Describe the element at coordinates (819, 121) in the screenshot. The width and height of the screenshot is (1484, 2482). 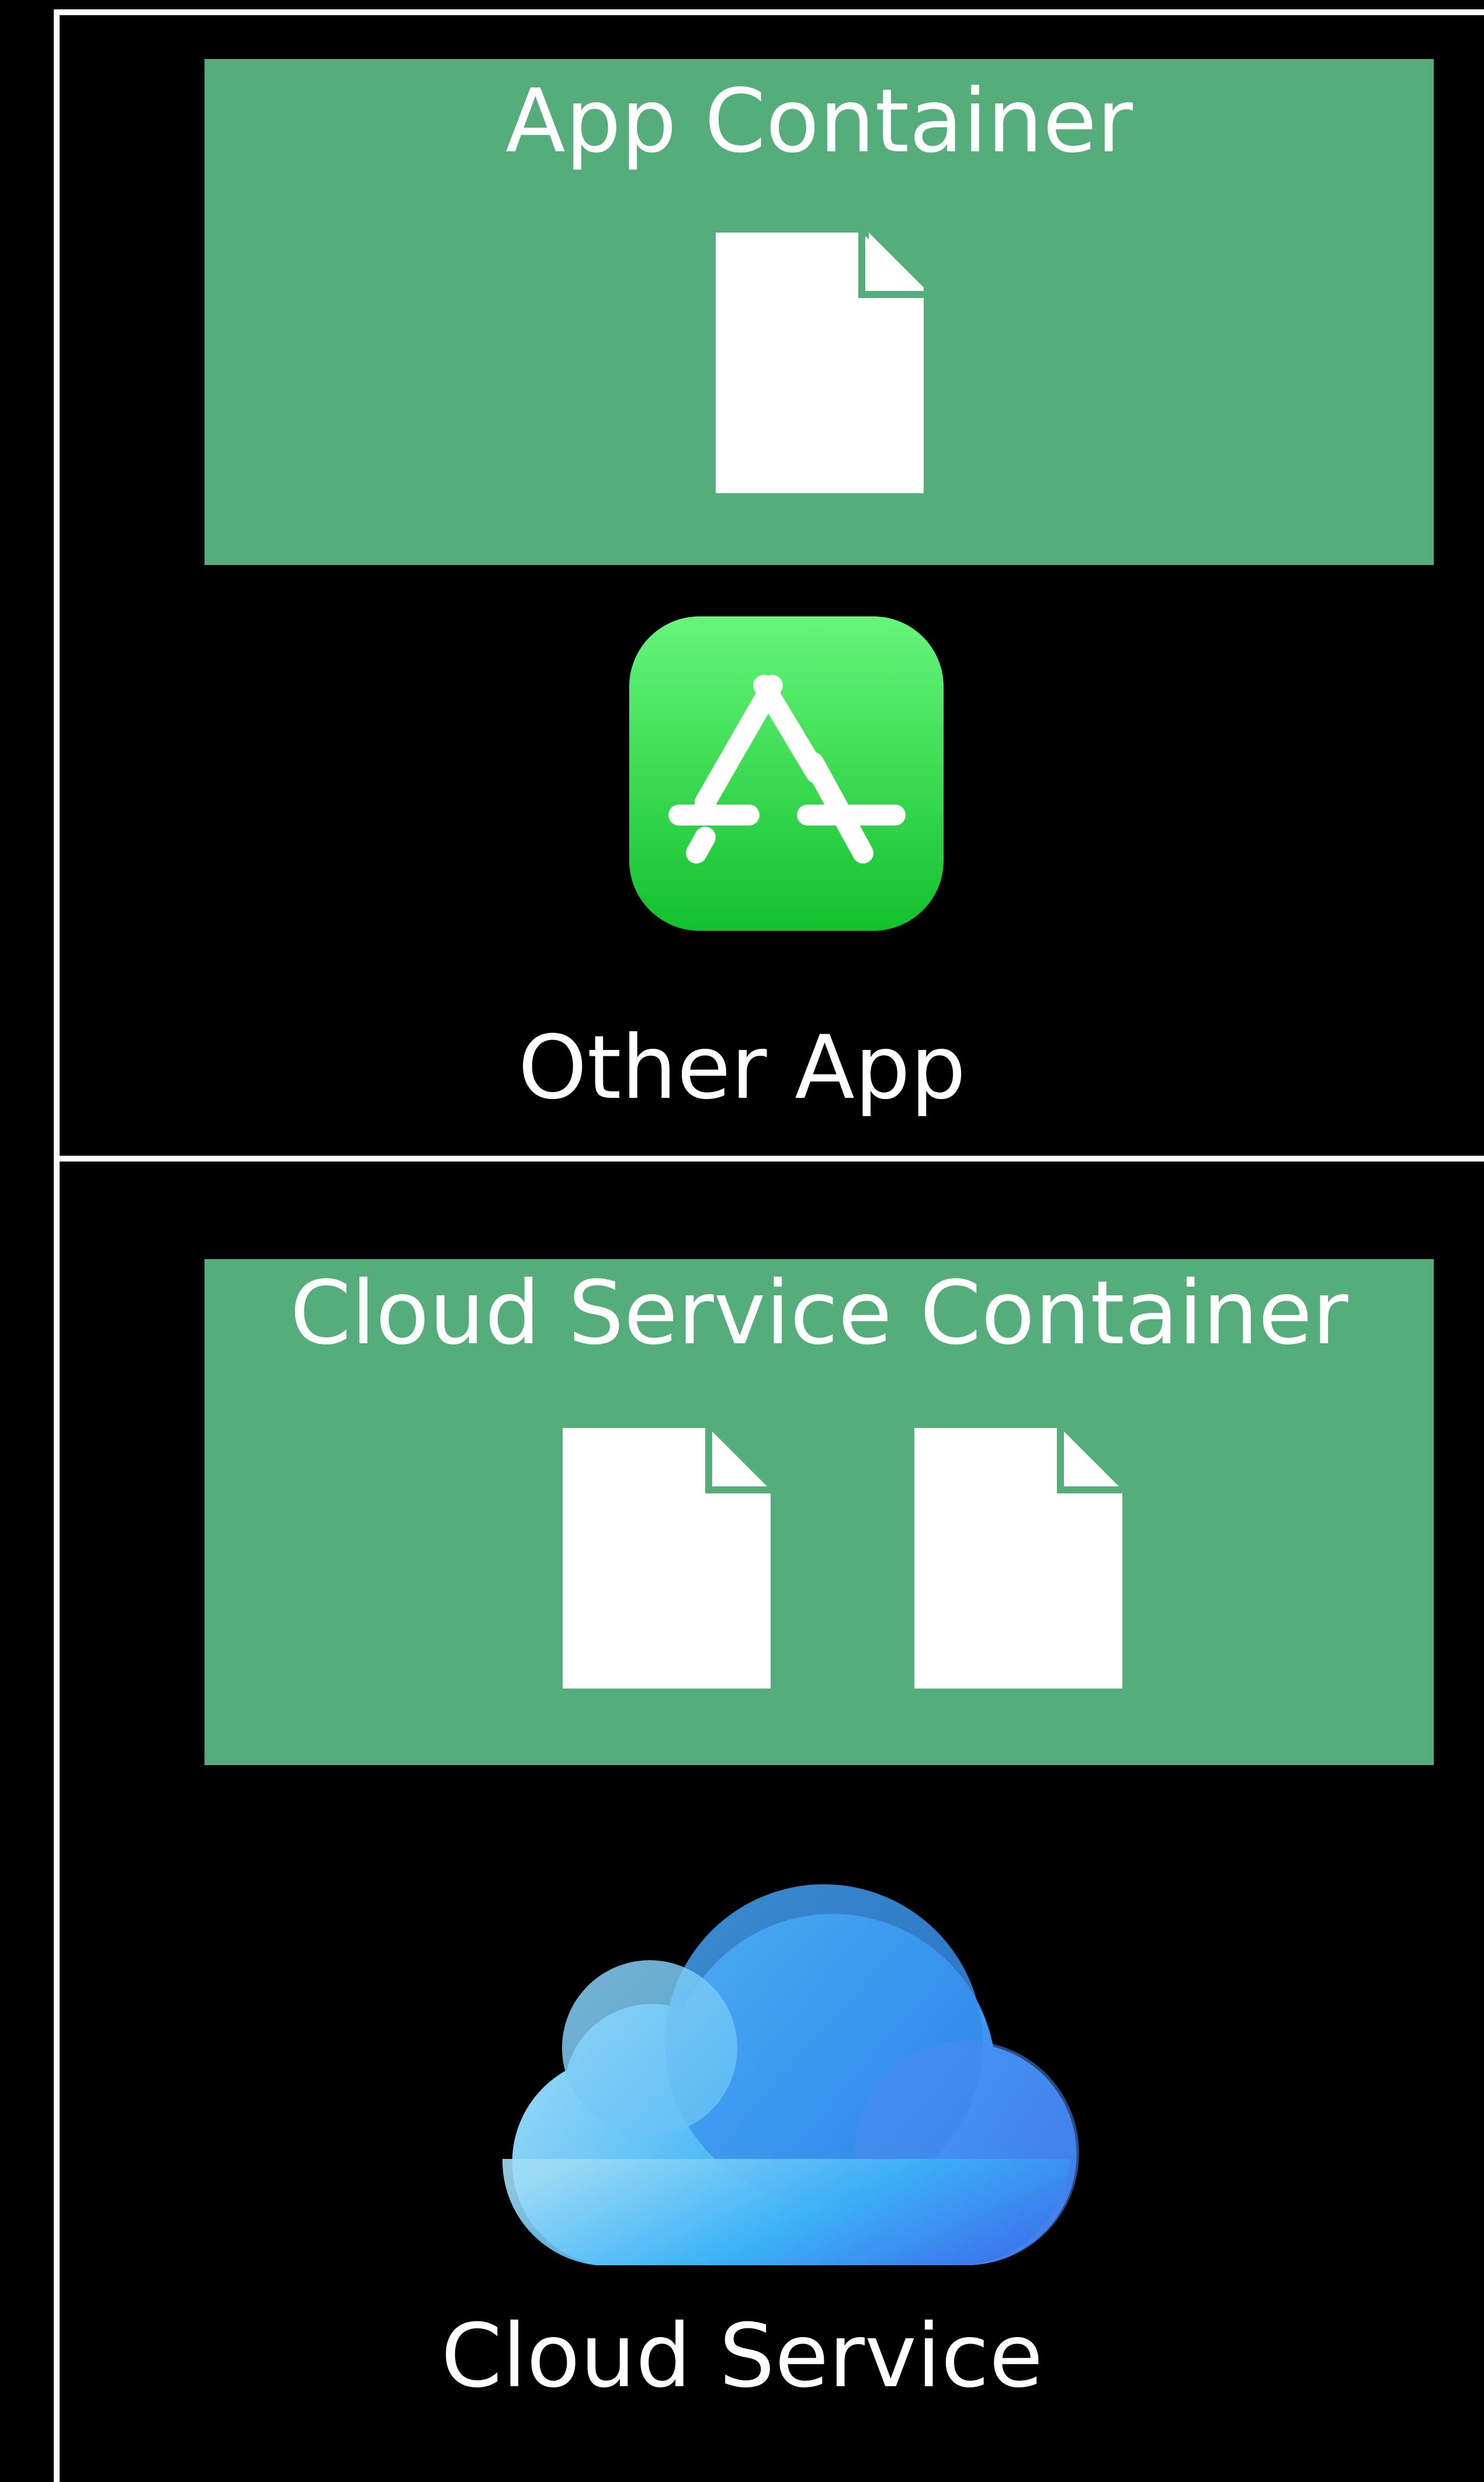
I see `app-container-title: App Container` at that location.